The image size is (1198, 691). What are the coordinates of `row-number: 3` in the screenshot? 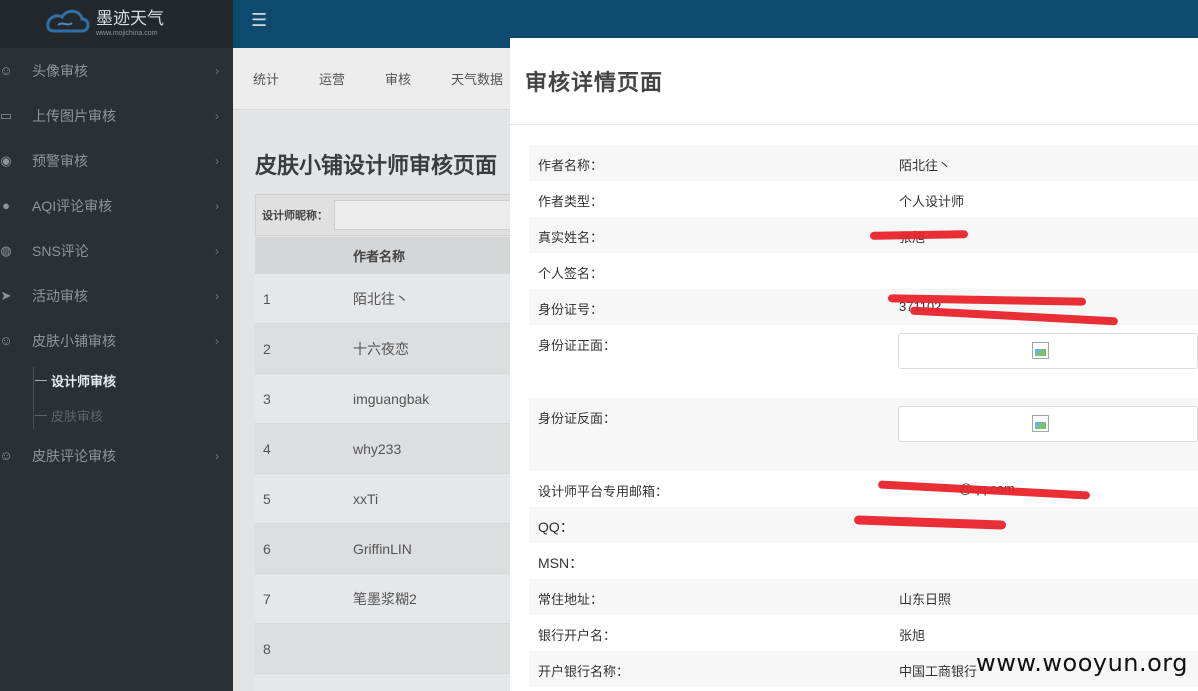 It's located at (267, 398).